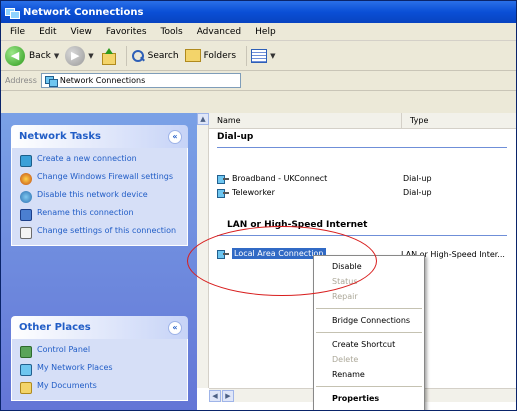  What do you see at coordinates (108, 56) in the screenshot?
I see `up-button` at bounding box center [108, 56].